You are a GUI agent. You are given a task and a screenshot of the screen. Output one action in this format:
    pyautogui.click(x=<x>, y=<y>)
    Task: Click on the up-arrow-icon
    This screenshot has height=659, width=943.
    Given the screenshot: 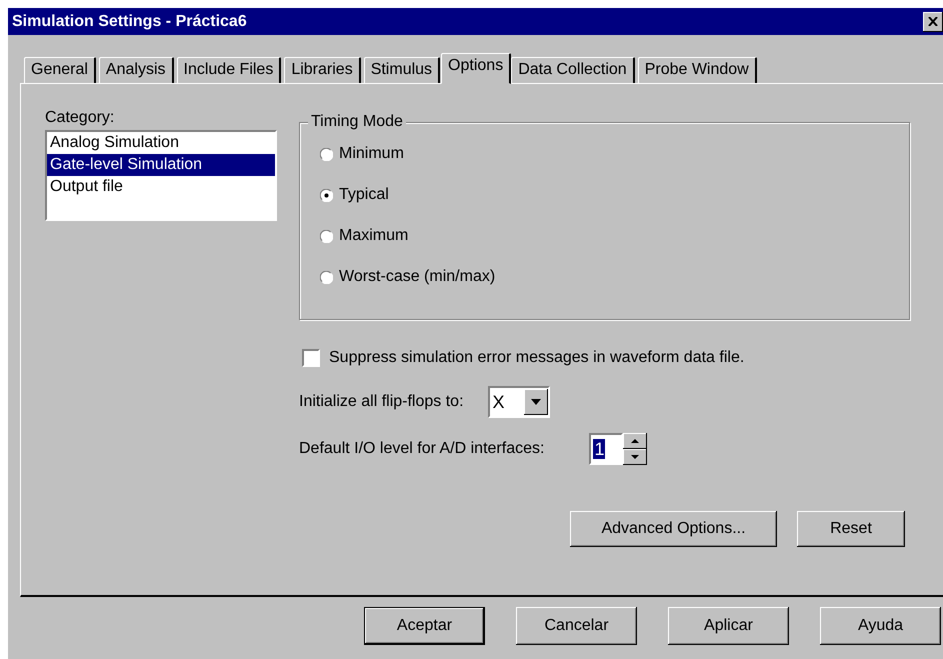 What is the action you would take?
    pyautogui.click(x=635, y=441)
    